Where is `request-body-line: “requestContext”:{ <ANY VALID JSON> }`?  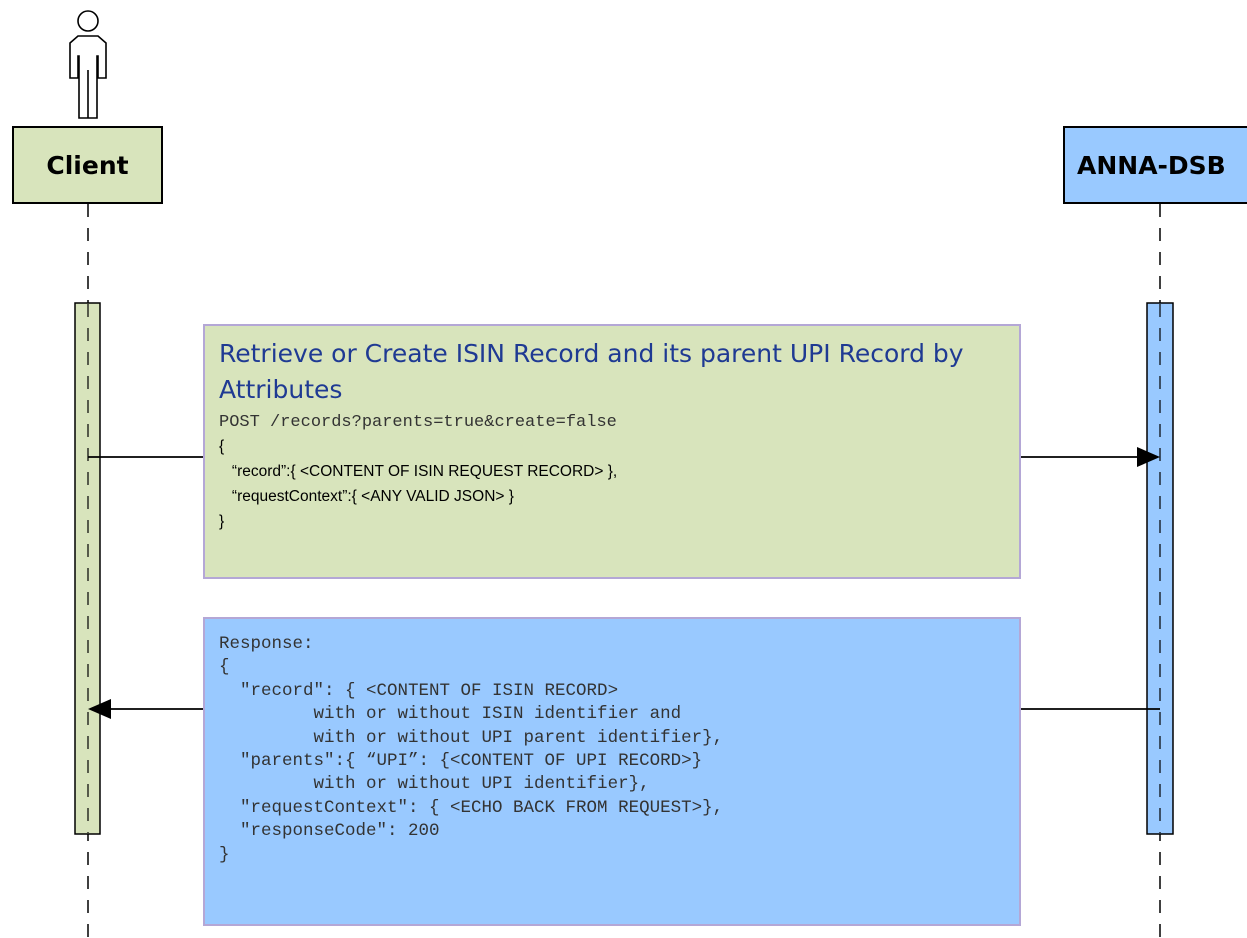
request-body-line: “requestContext”:{ <ANY VALID JSON> } is located at coordinates (366, 496).